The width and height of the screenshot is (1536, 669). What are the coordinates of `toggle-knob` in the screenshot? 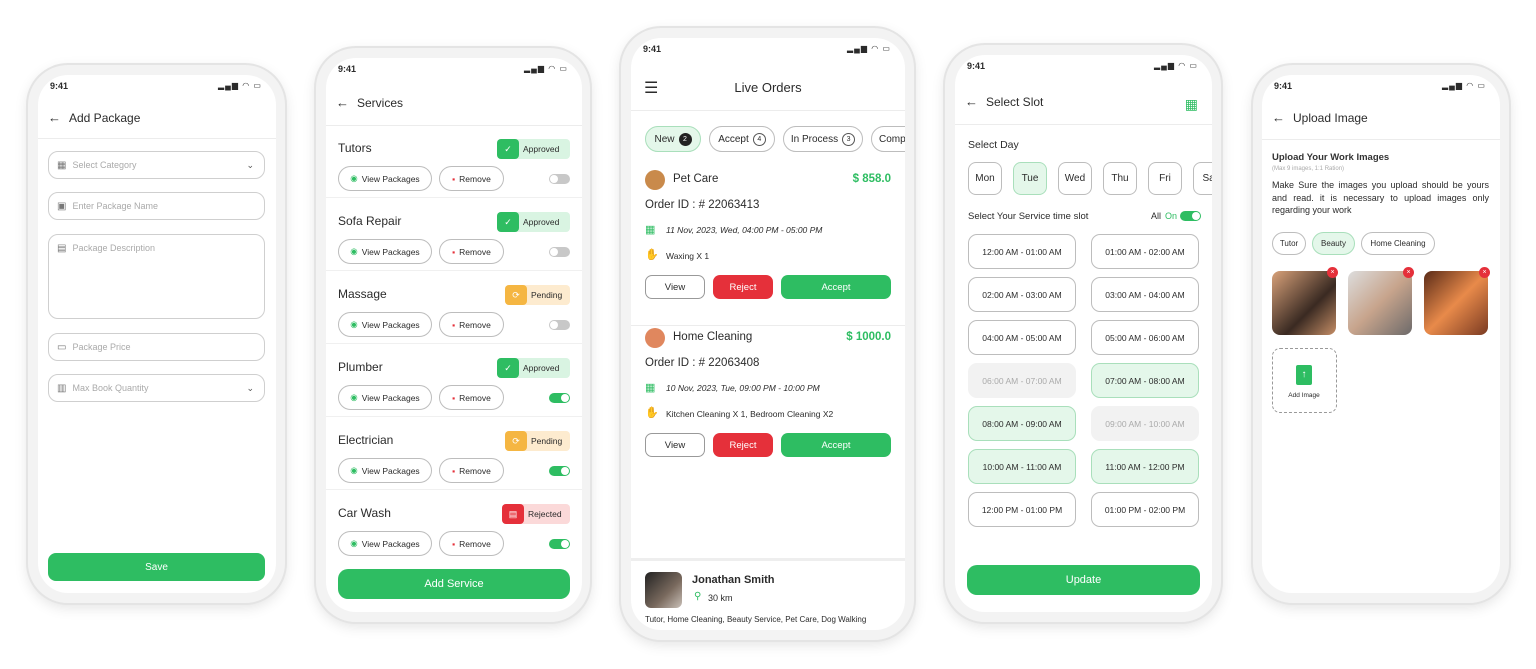 It's located at (565, 398).